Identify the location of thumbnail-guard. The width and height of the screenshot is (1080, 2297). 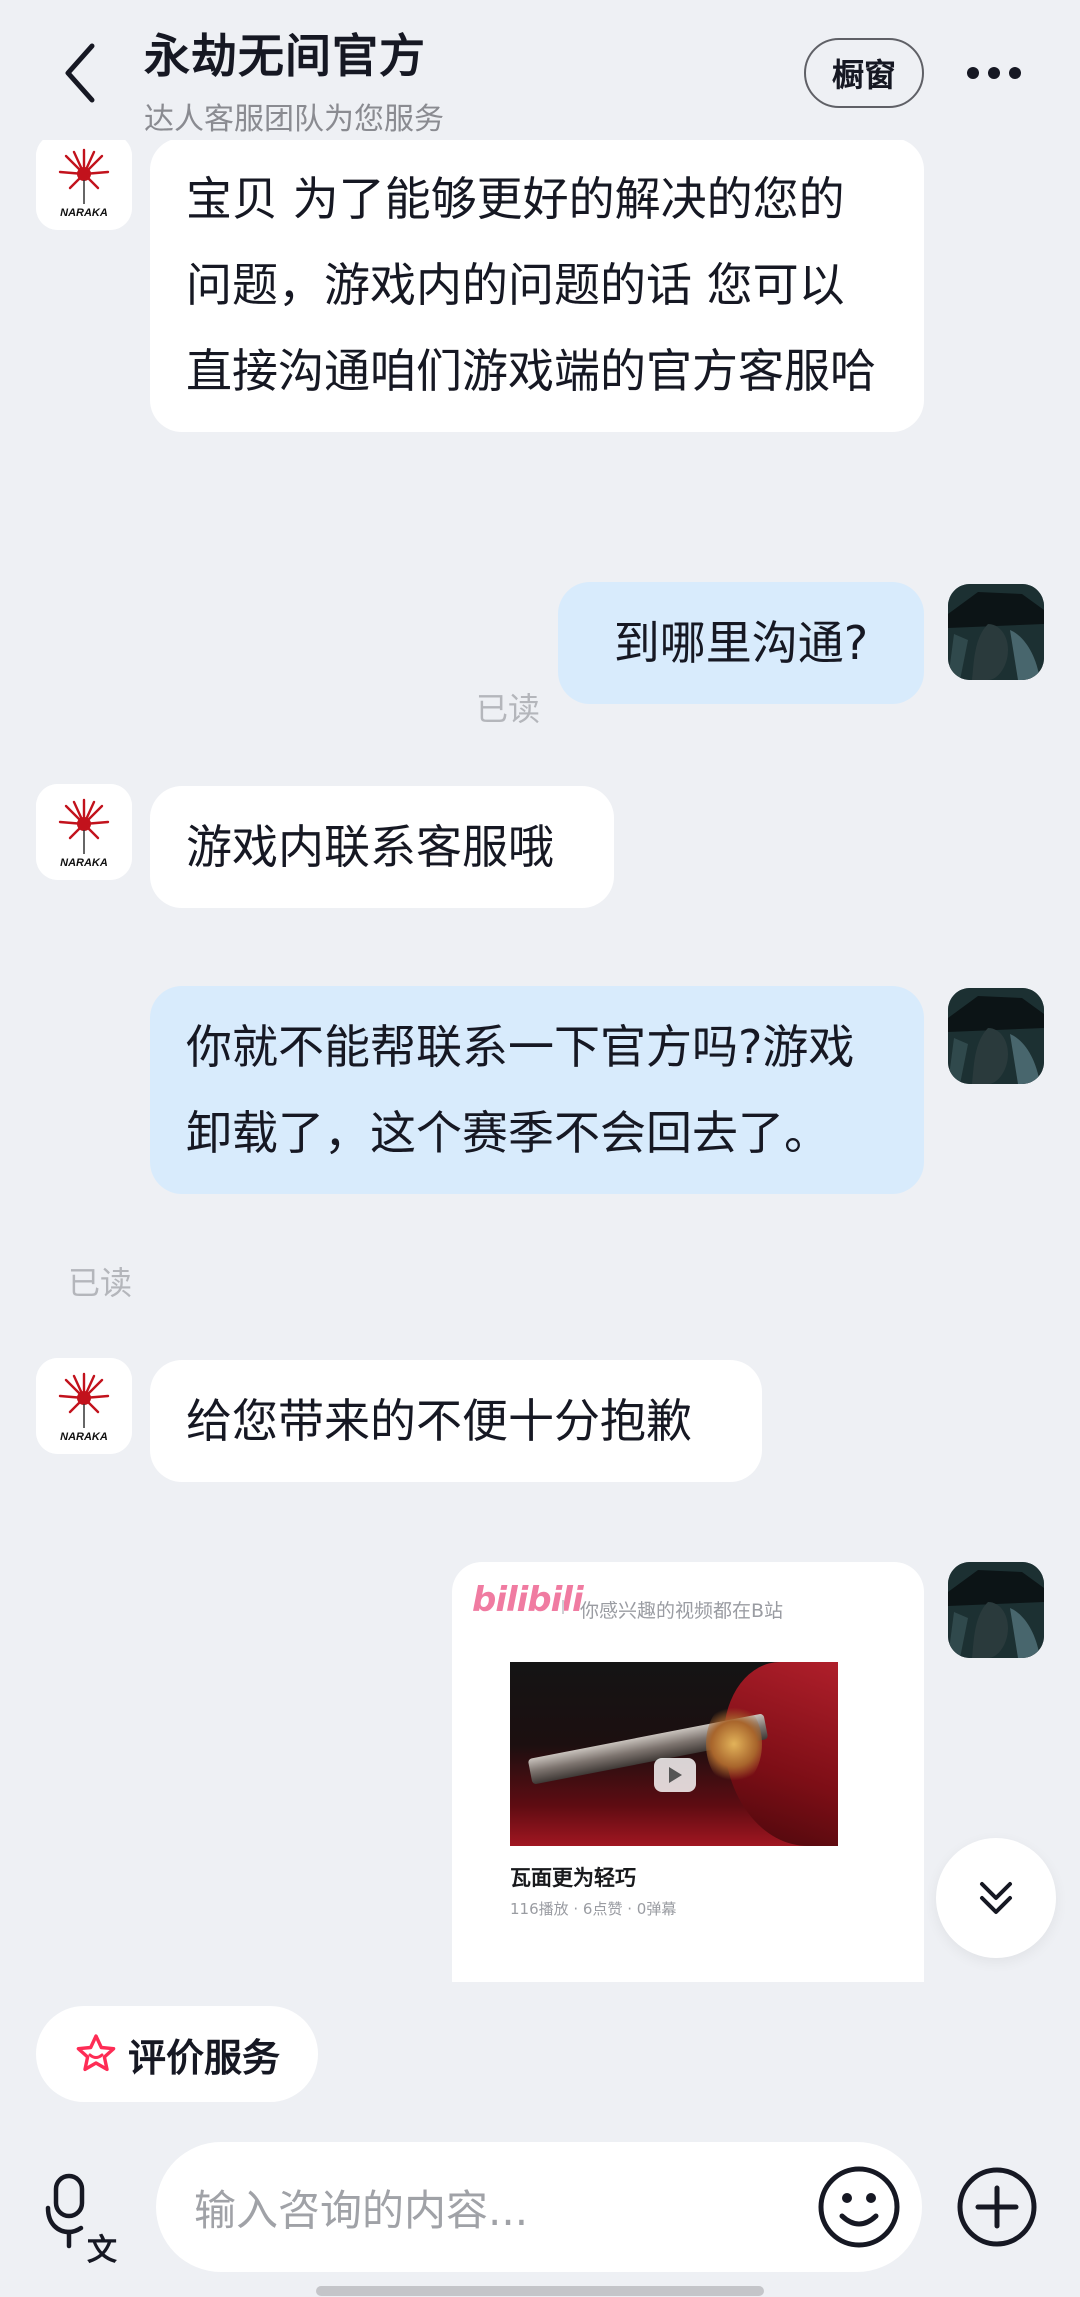
(734, 1744).